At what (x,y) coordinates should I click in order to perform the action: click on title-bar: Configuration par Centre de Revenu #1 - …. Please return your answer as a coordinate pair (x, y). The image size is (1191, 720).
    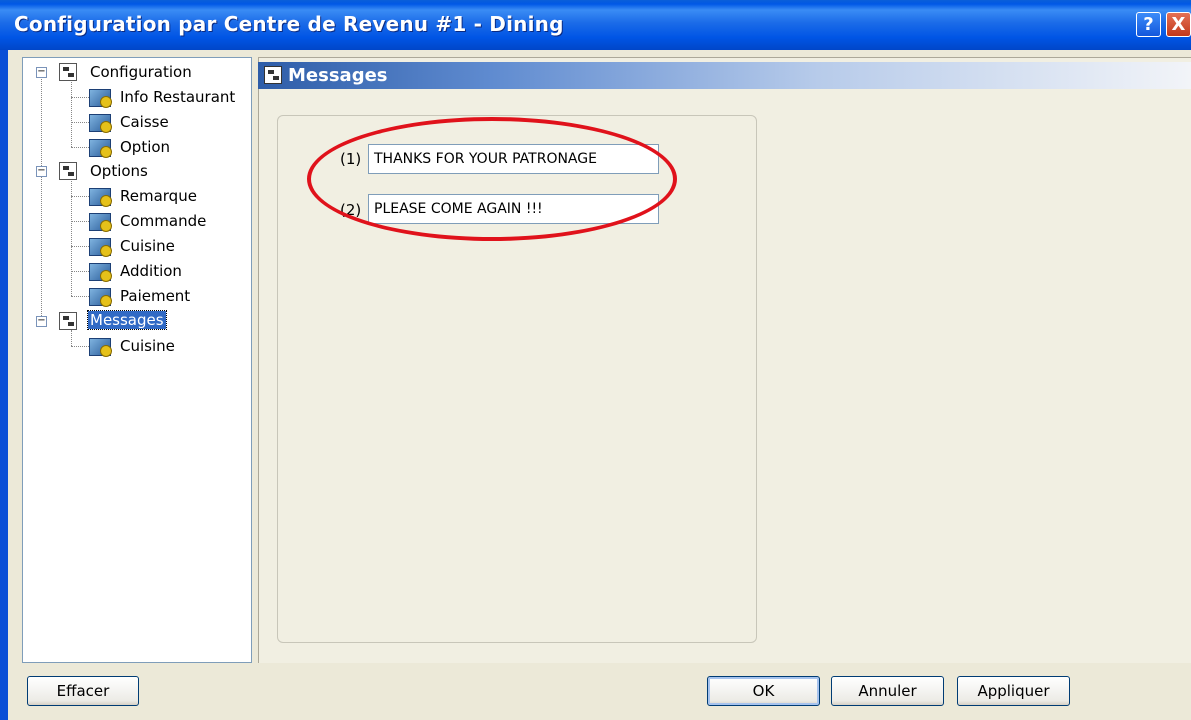
    Looking at the image, I should click on (595, 25).